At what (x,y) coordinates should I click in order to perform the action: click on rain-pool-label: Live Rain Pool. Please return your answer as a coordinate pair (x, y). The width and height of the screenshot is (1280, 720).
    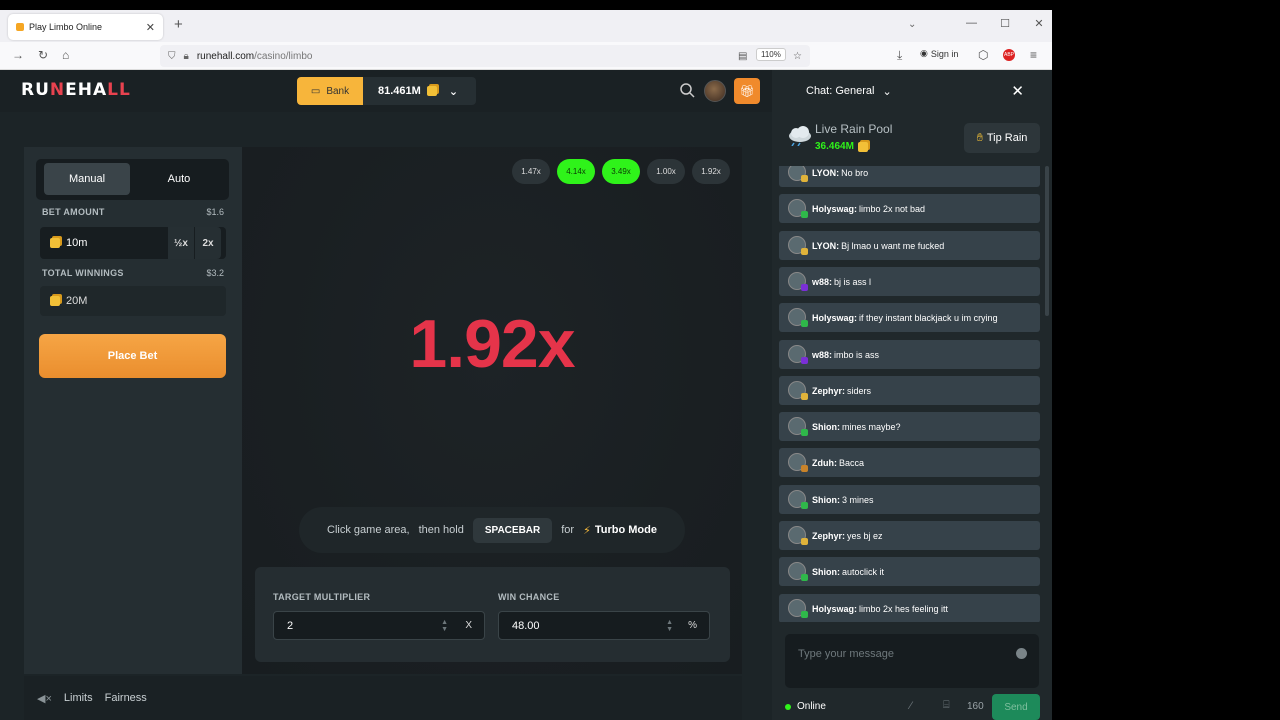
    Looking at the image, I should click on (854, 129).